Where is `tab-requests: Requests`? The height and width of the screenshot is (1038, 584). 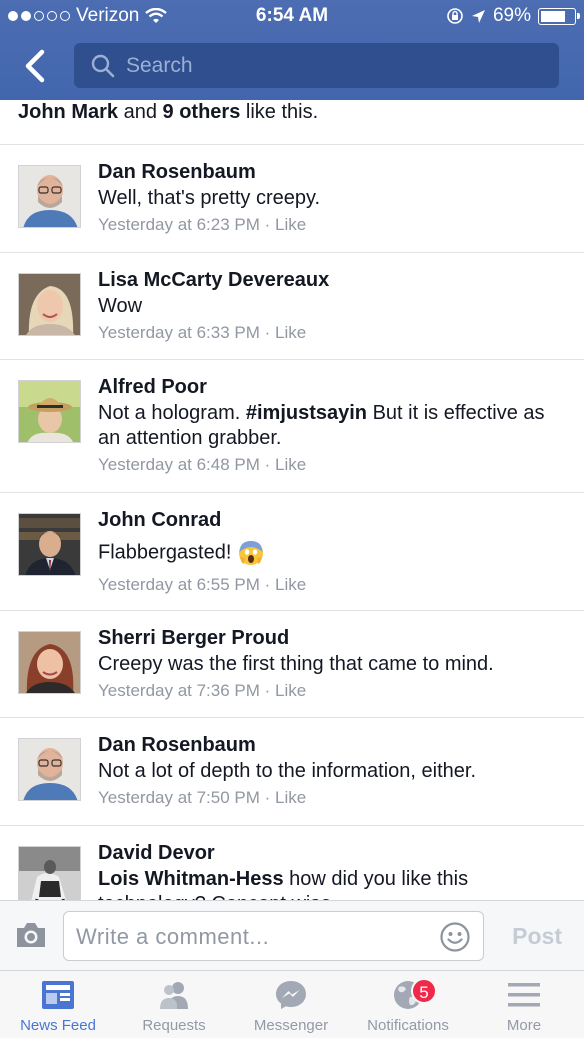 tab-requests: Requests is located at coordinates (174, 1004).